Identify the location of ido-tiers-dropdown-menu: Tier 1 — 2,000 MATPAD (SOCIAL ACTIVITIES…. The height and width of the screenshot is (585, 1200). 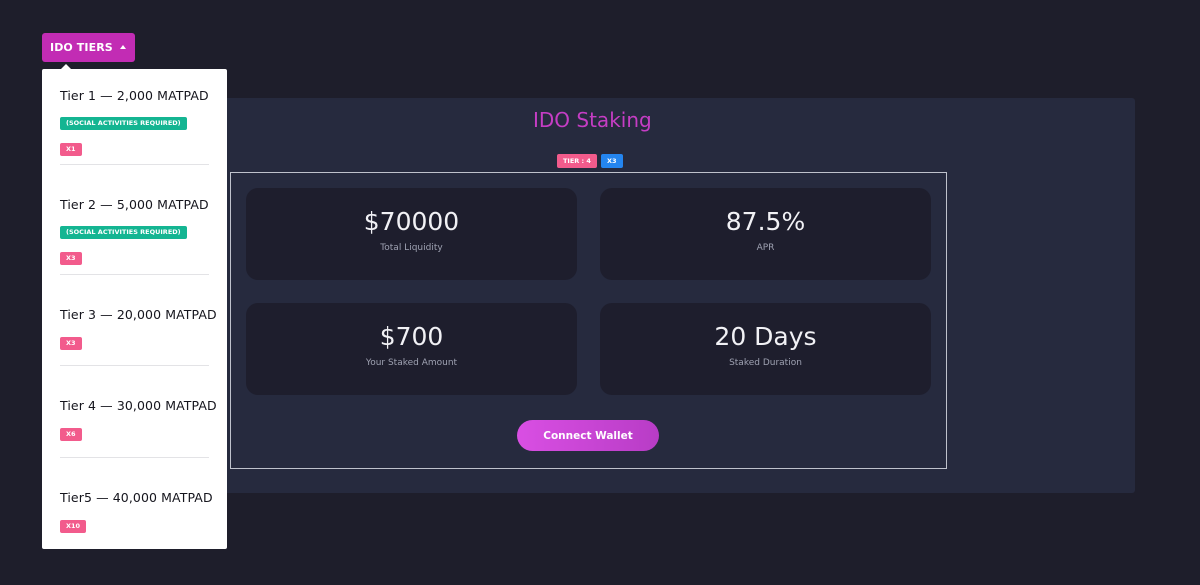
(134, 306).